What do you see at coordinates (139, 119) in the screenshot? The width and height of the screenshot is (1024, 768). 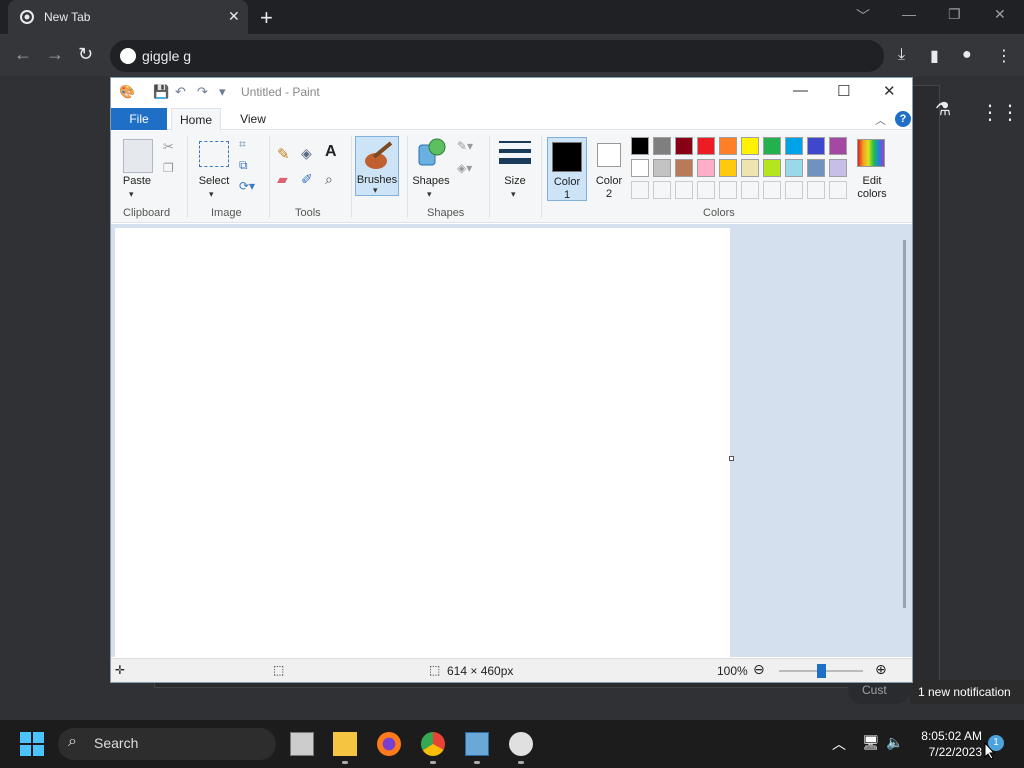 I see `tab-file: File` at bounding box center [139, 119].